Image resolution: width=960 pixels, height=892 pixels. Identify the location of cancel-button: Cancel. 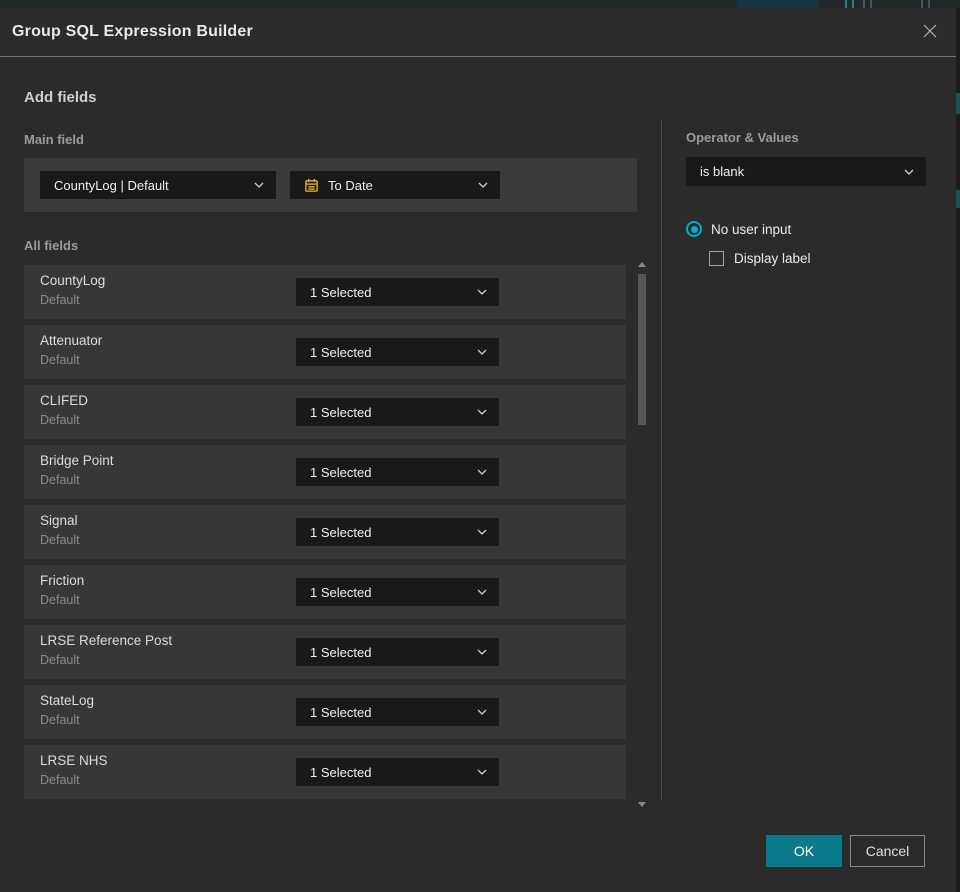
(887, 851).